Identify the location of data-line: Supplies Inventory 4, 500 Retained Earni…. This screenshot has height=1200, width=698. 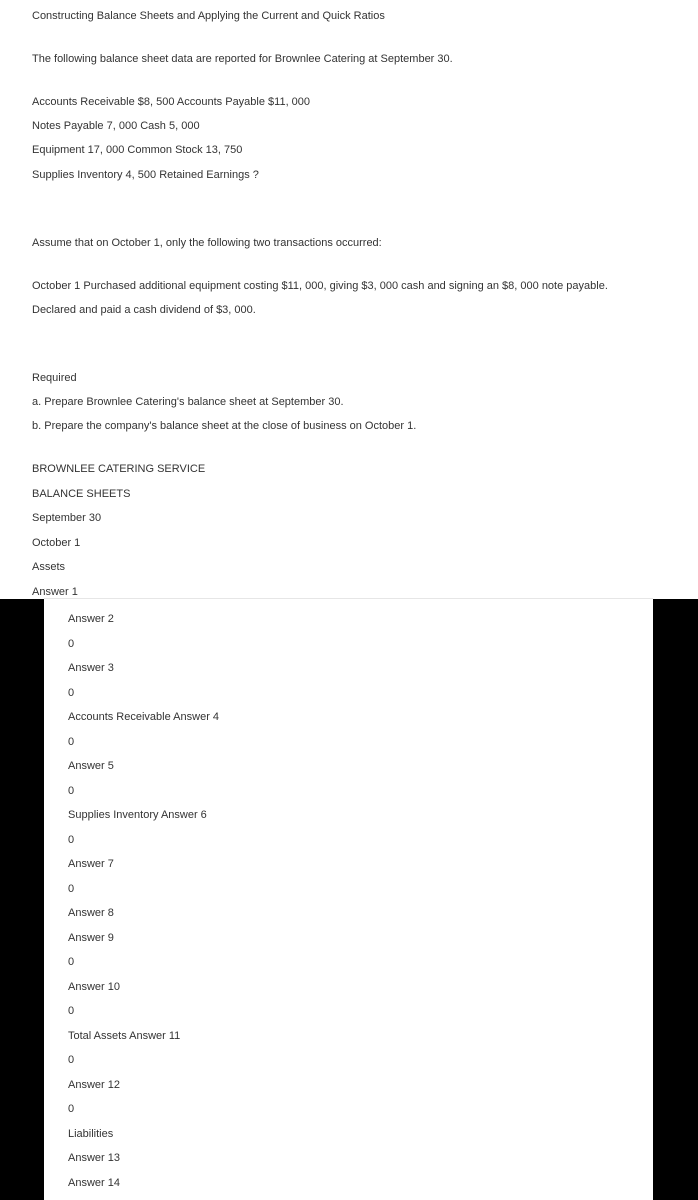
(145, 175).